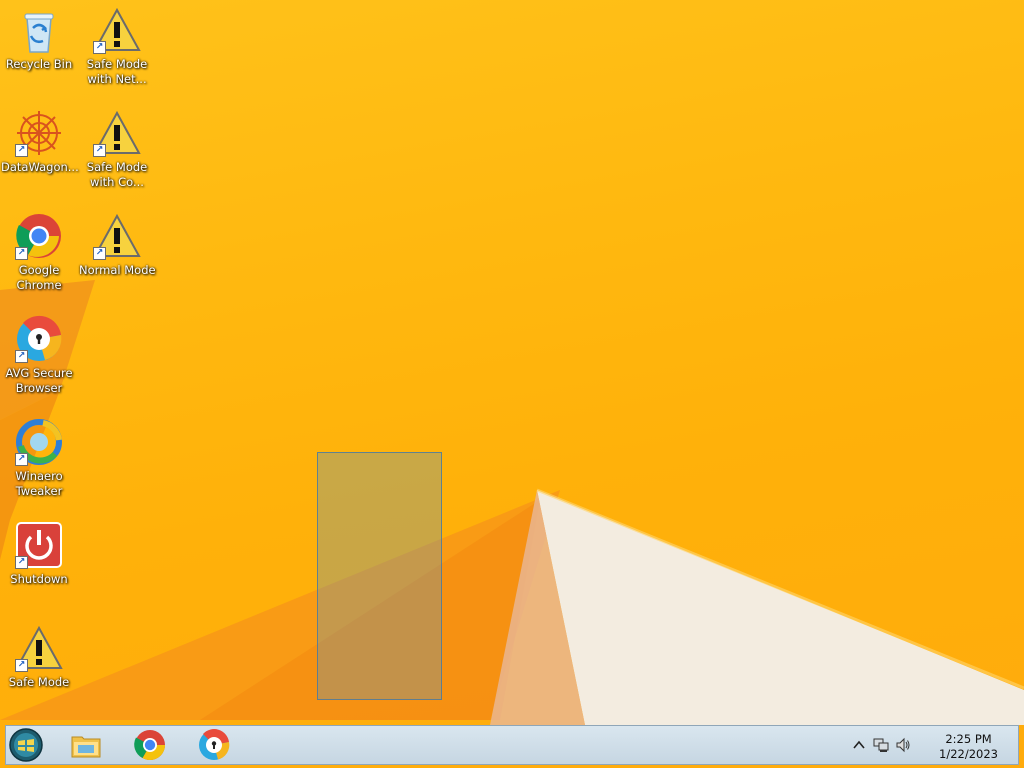  What do you see at coordinates (859, 745) in the screenshot?
I see `show-hidden-icons-chevron` at bounding box center [859, 745].